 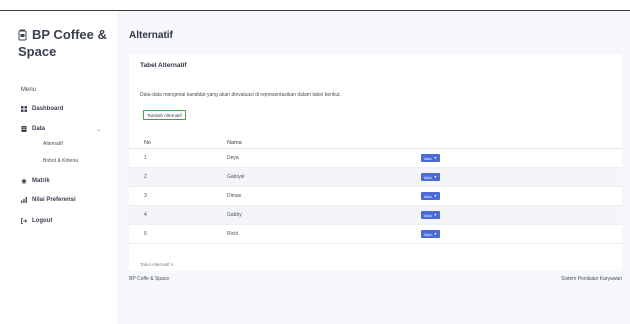 I want to click on sidebar-item-nilai-preferensi: Nilai Preferensi, so click(x=61, y=200).